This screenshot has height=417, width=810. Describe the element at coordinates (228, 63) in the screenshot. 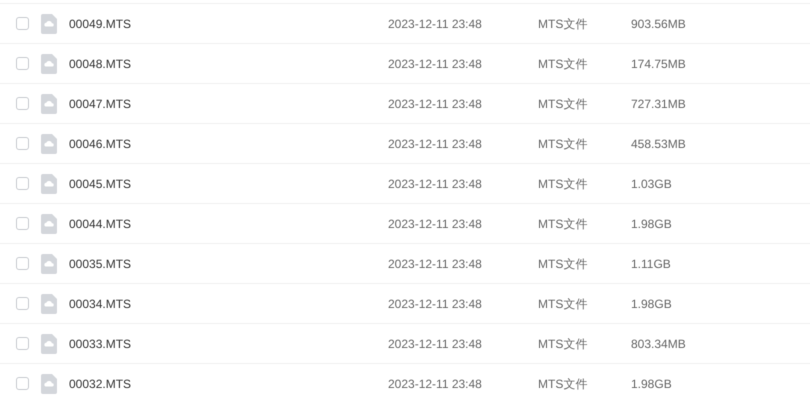

I see `file-name: 00048.MTS` at that location.